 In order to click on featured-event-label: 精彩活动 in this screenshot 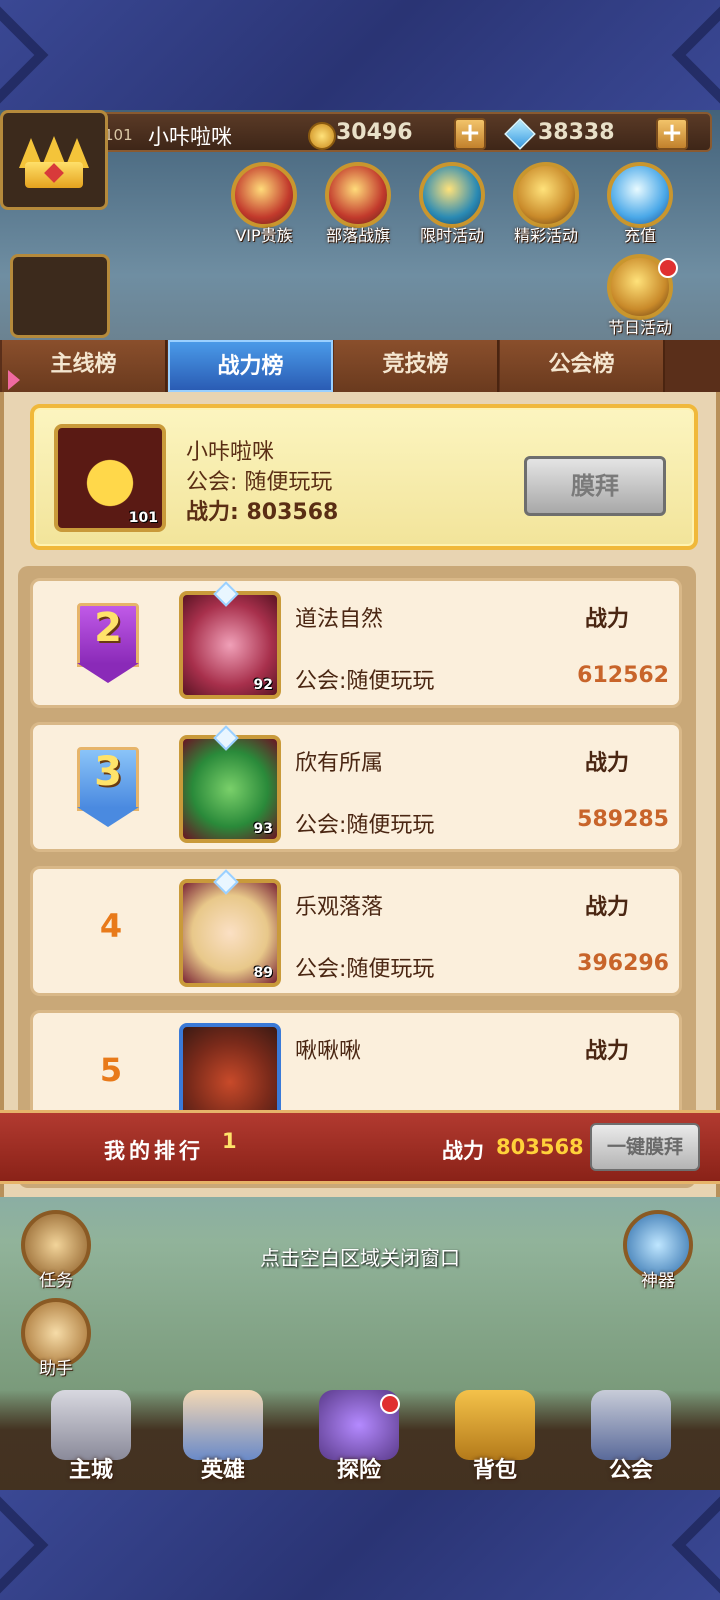, I will do `click(545, 235)`.